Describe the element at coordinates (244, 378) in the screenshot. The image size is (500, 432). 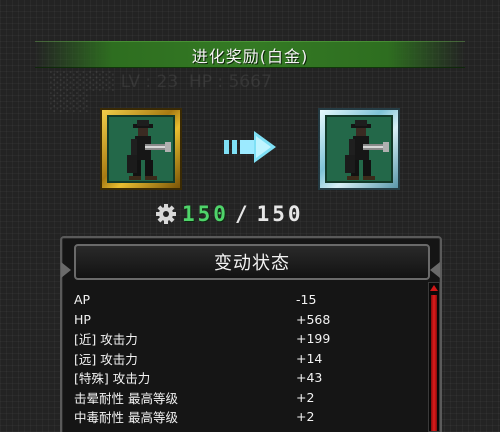
I see `stat-row: [特殊] 攻击力 +43` at that location.